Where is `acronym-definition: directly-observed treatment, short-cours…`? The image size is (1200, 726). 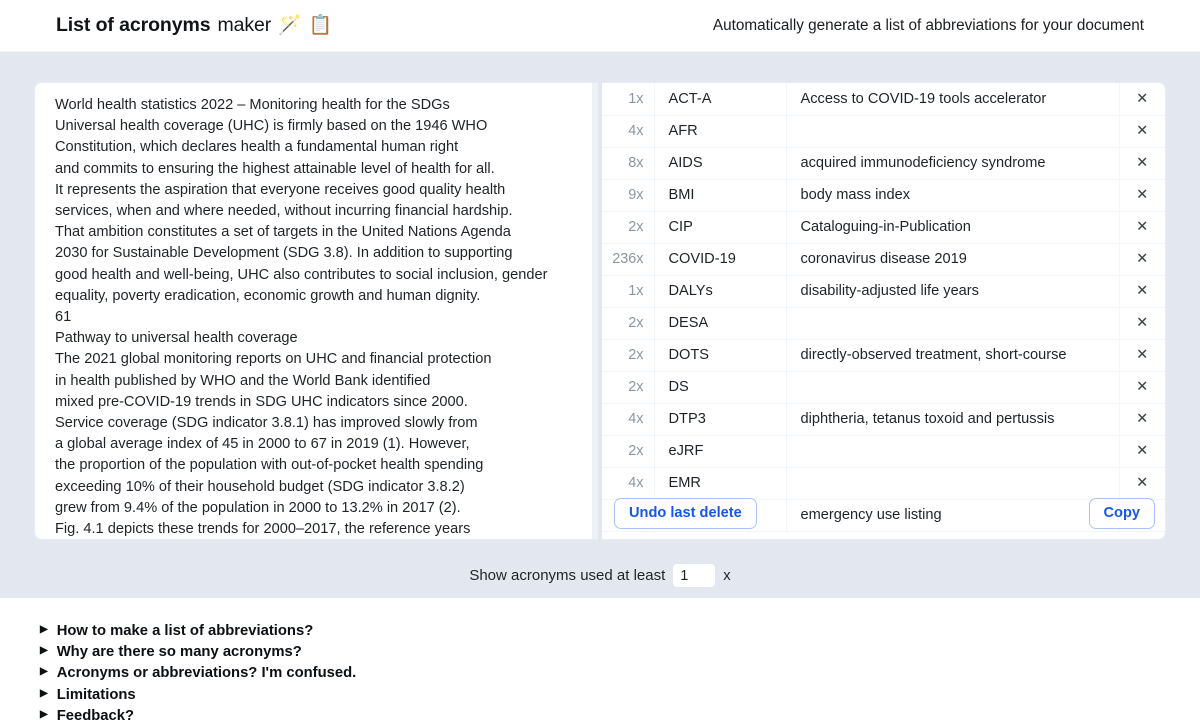
acronym-definition: directly-observed treatment, short-cours… is located at coordinates (952, 355).